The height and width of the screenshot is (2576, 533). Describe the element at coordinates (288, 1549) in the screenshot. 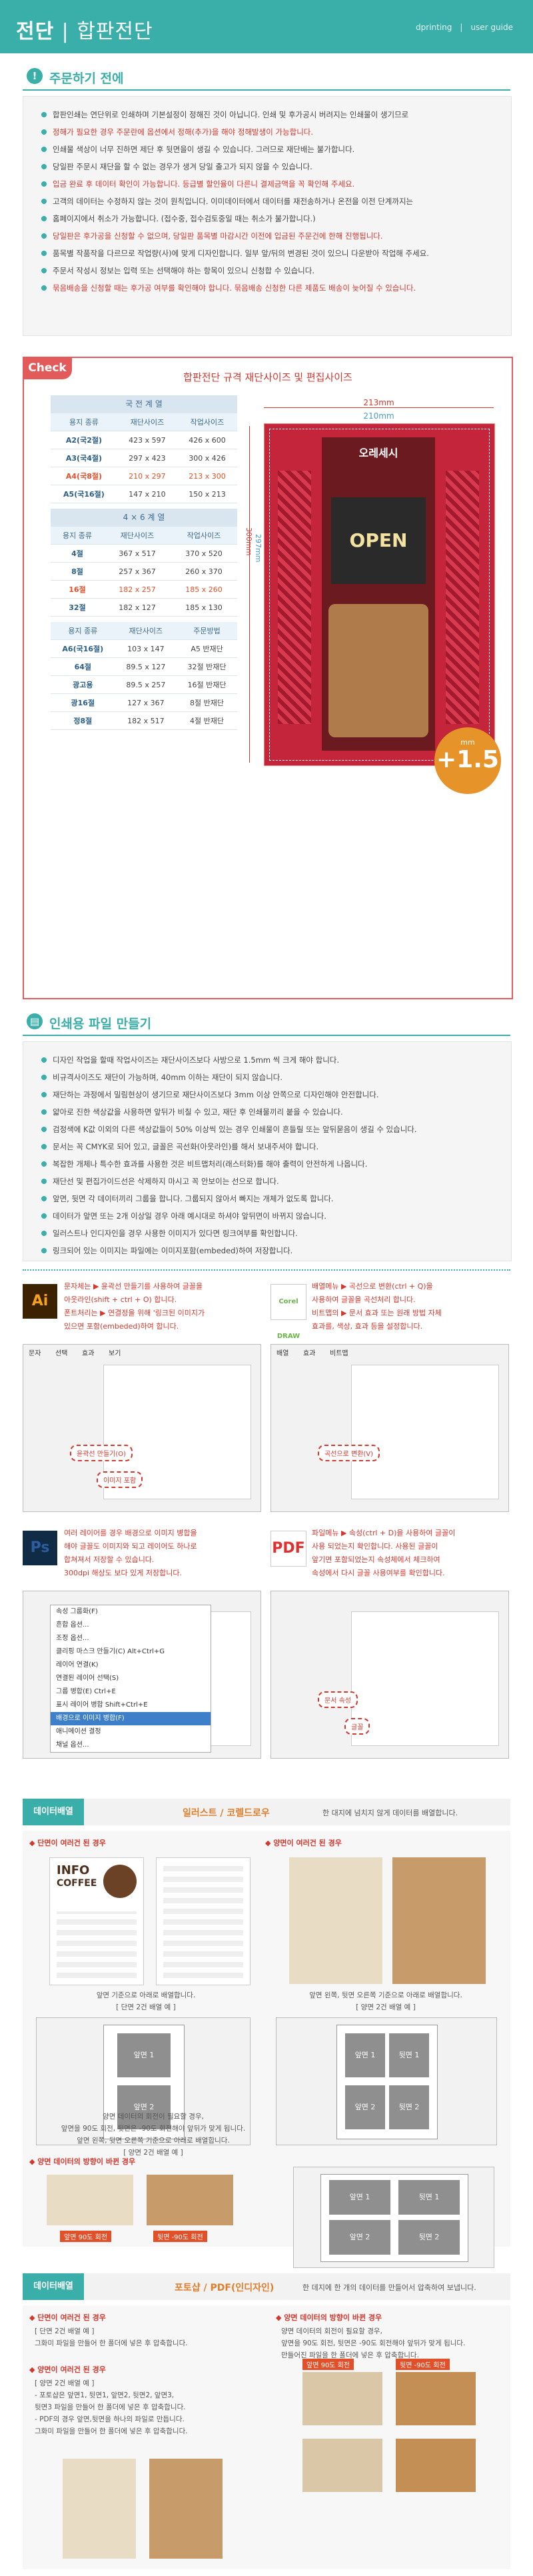

I see `app-logo-icon: PDF` at that location.